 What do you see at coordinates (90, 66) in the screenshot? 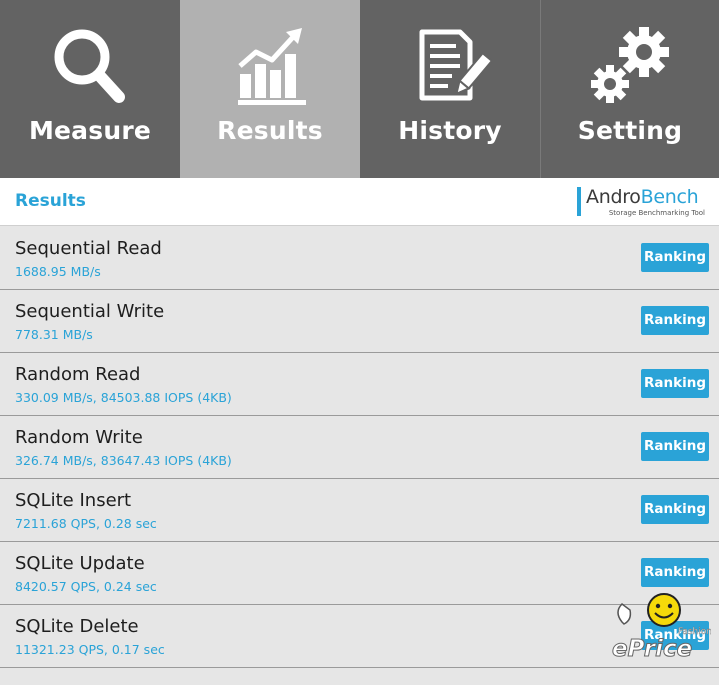
I see `magnifier-icon` at bounding box center [90, 66].